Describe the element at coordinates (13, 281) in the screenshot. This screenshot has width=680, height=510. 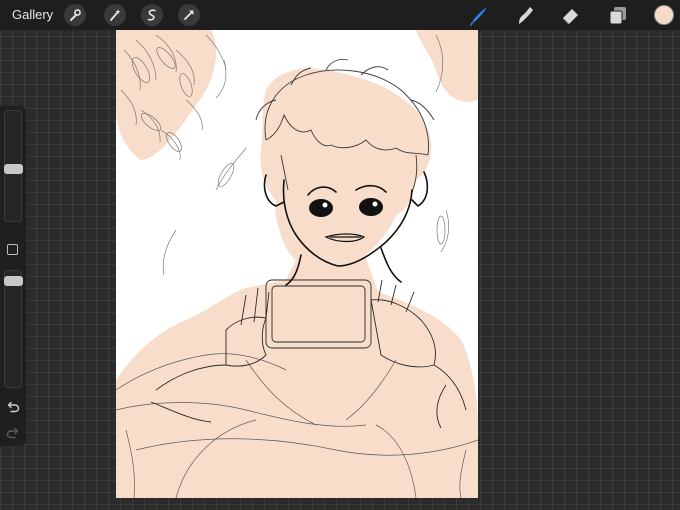
I see `opacity-thumb` at that location.